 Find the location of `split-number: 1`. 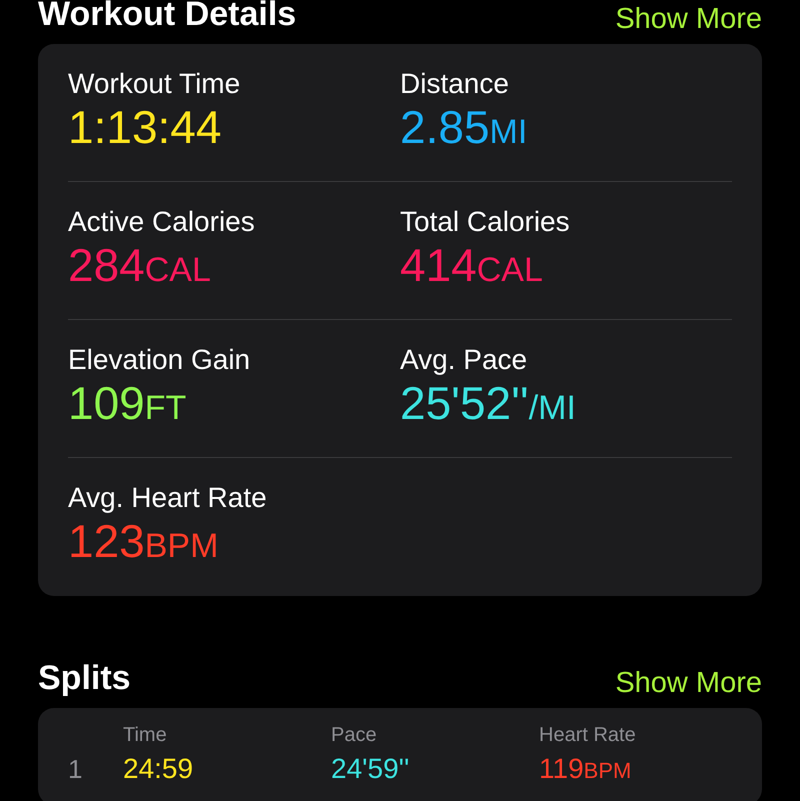

split-number: 1 is located at coordinates (76, 769).